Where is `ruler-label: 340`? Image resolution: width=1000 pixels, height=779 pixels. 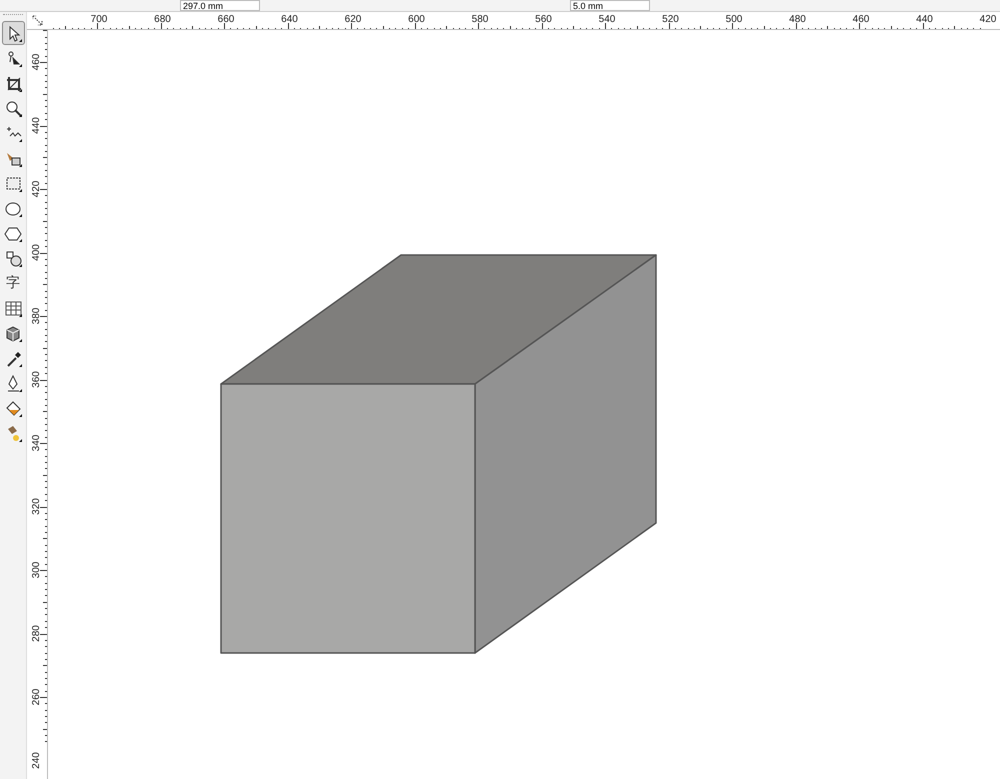
ruler-label: 340 is located at coordinates (36, 443).